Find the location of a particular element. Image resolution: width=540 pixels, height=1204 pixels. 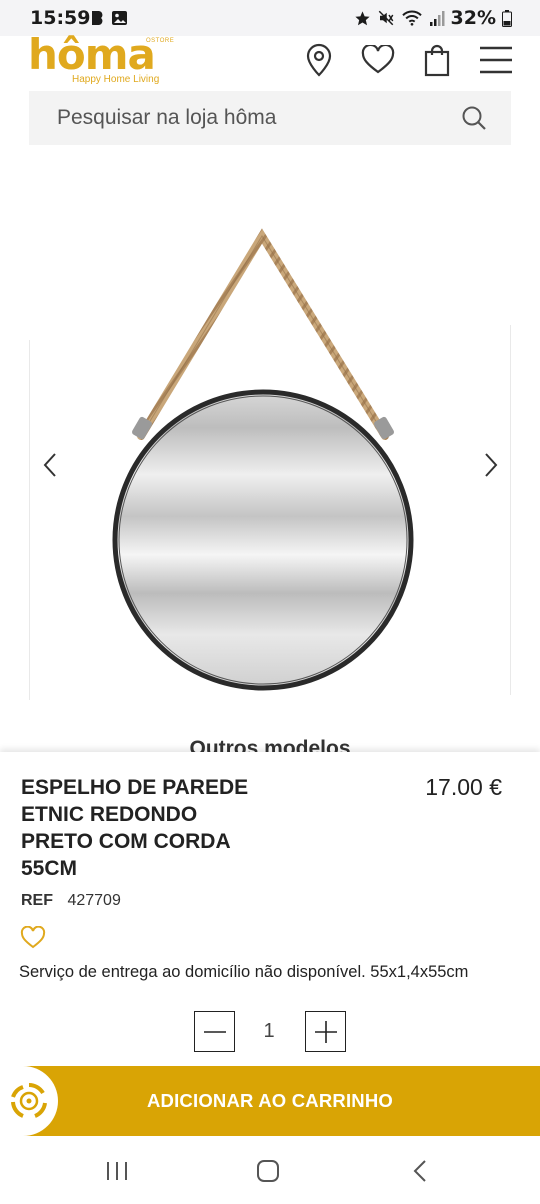

recycle-icon is located at coordinates (29, 1100).